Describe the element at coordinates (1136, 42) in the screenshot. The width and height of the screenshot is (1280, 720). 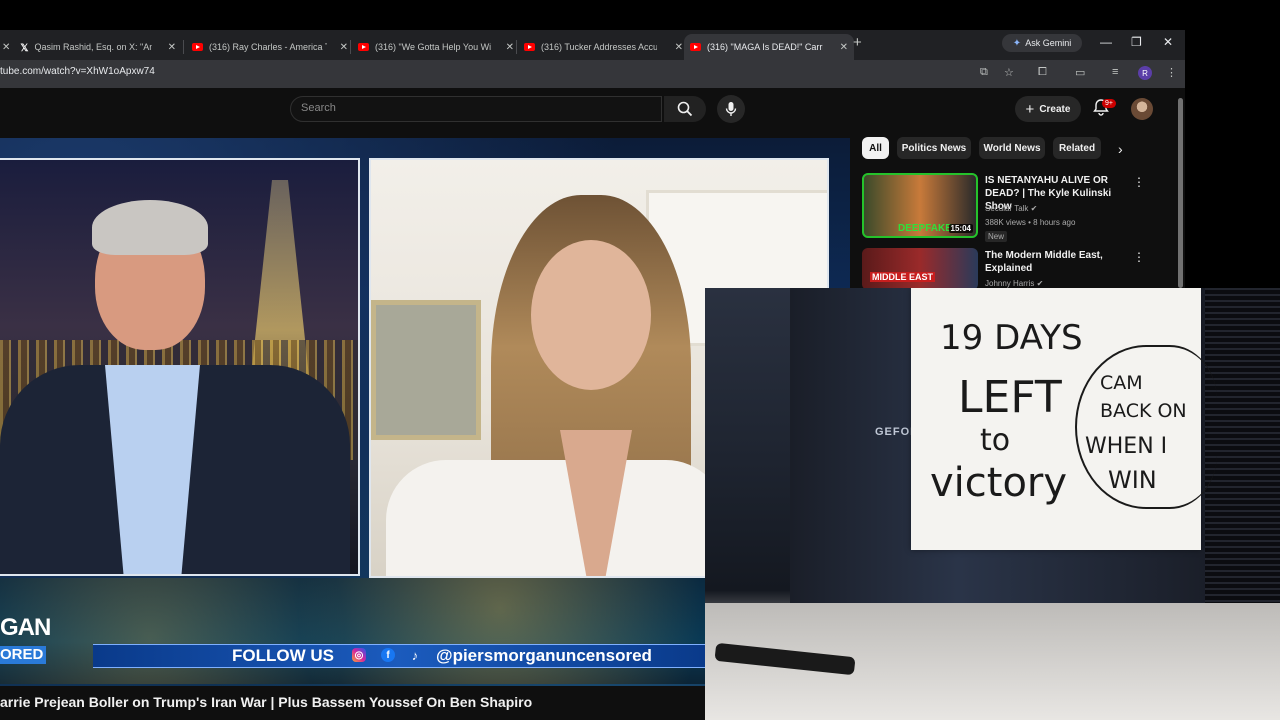
I see `restore-icon: ❐` at that location.